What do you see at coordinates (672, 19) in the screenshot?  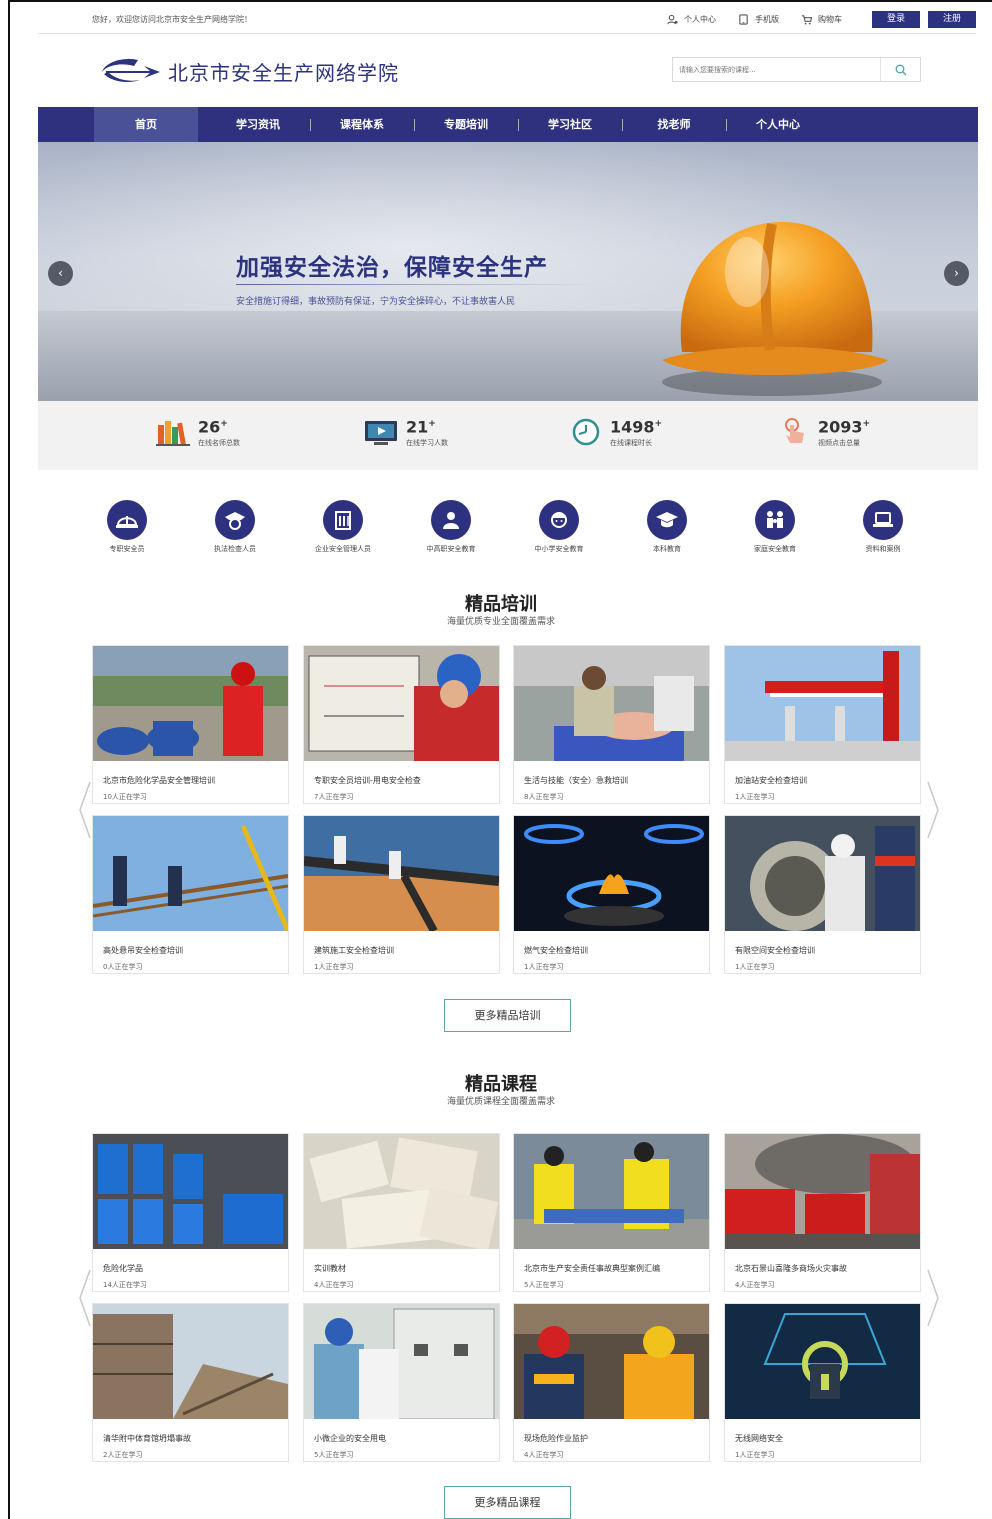 I see `user-icon` at bounding box center [672, 19].